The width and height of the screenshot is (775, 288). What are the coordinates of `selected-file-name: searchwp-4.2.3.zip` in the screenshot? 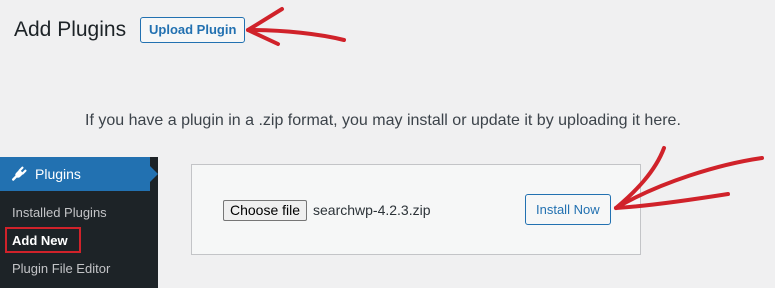 It's located at (372, 210).